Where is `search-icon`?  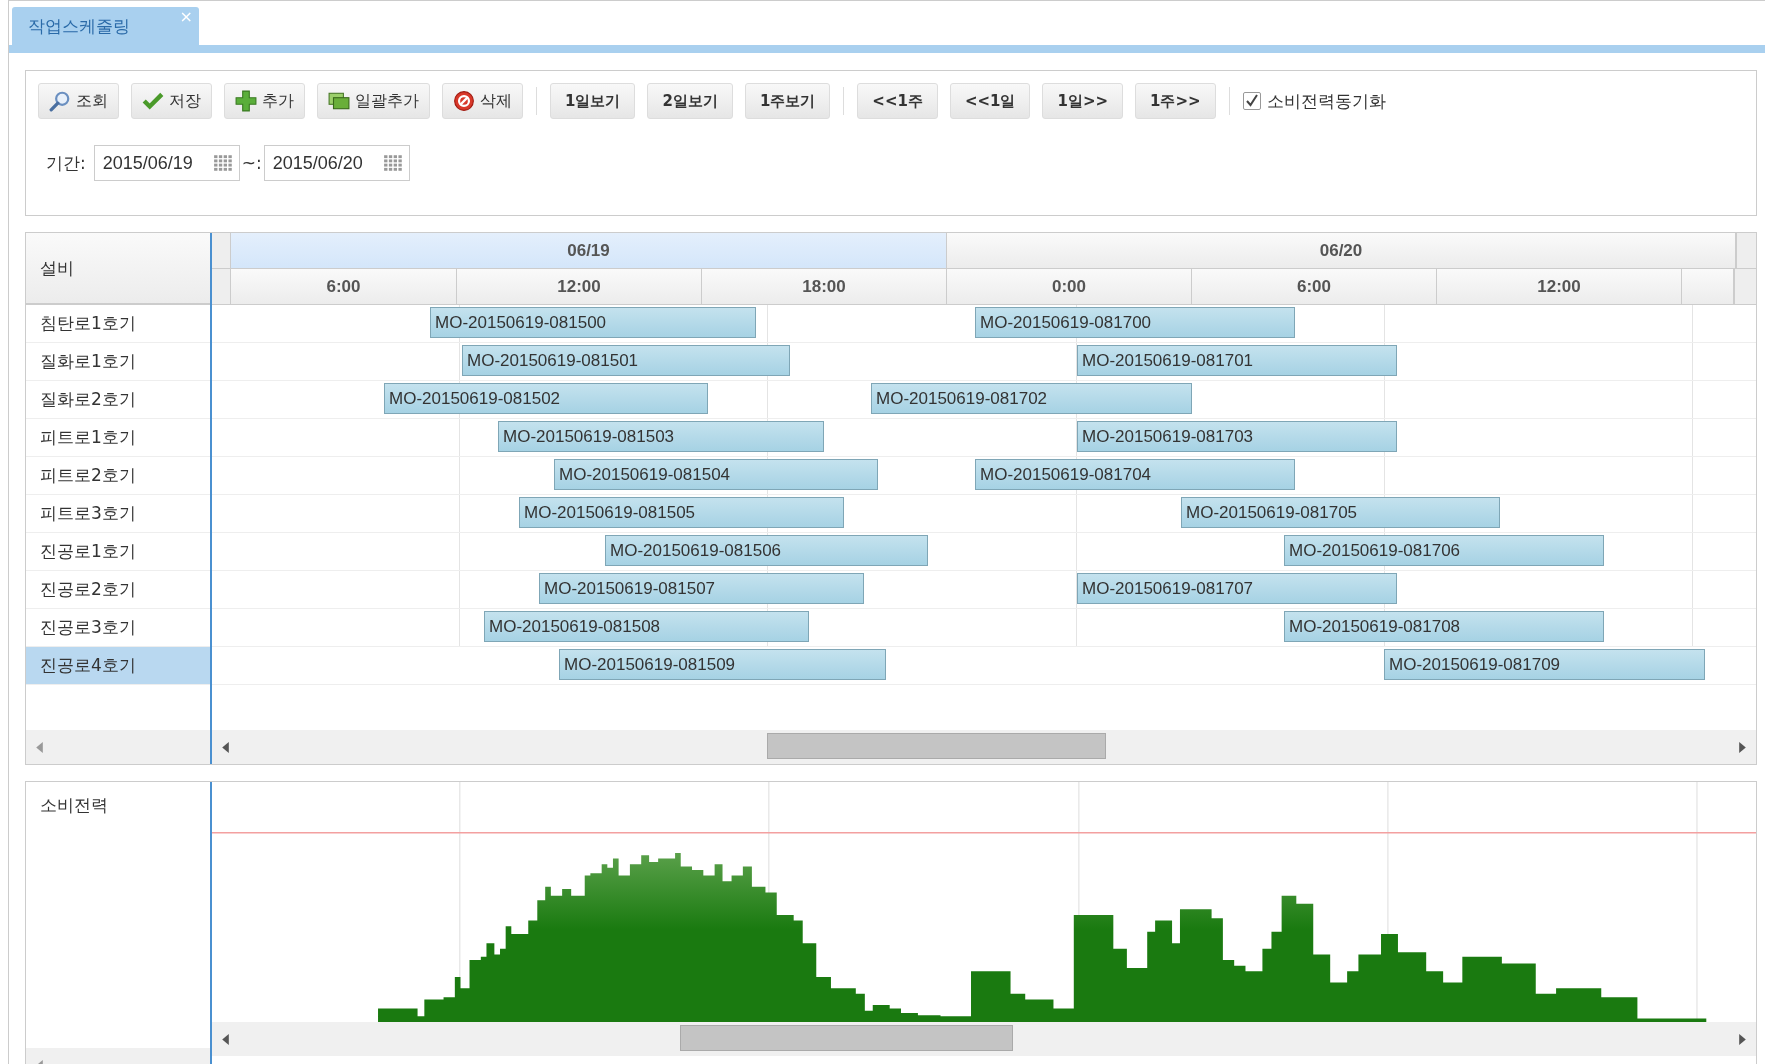
search-icon is located at coordinates (60, 101).